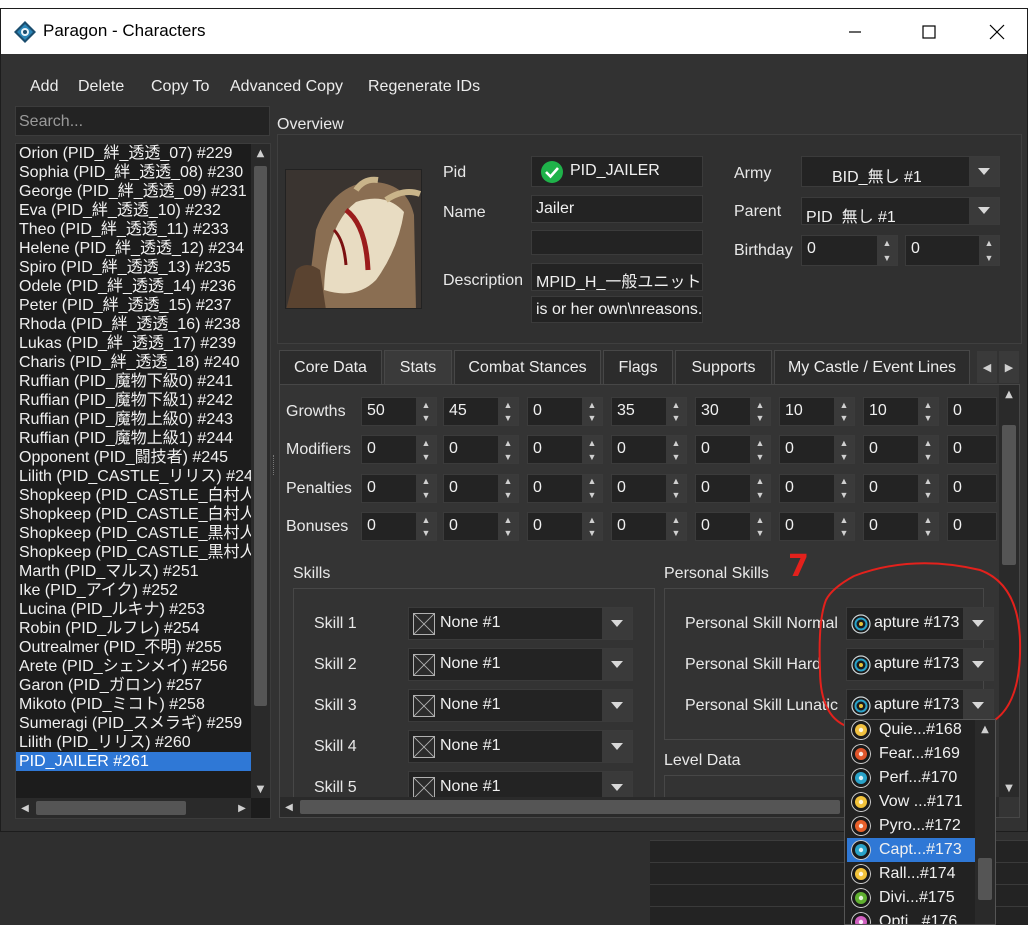  What do you see at coordinates (133, 267) in the screenshot?
I see `character-list-item: Spiro (PID_絆_透透_13) #235` at bounding box center [133, 267].